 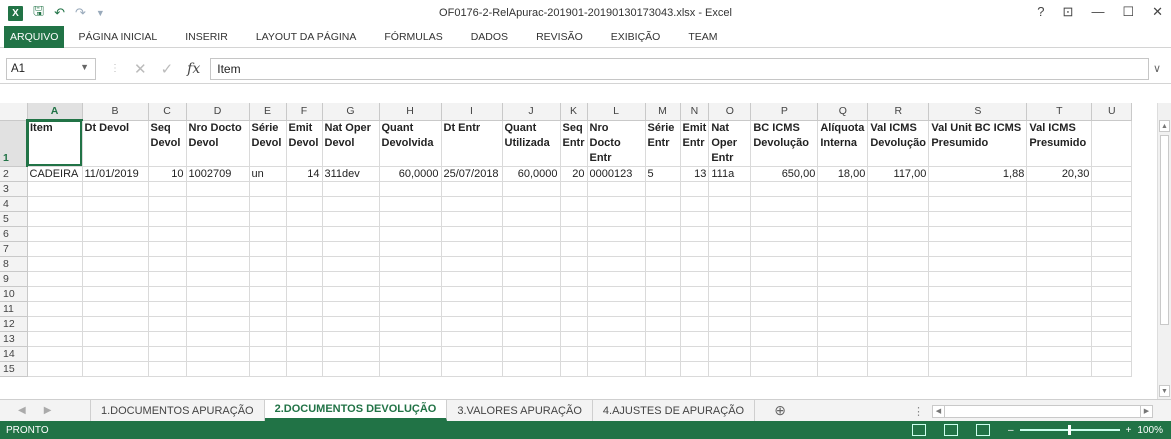 What do you see at coordinates (918, 411) in the screenshot?
I see `split-handle-icon: ⋮` at bounding box center [918, 411].